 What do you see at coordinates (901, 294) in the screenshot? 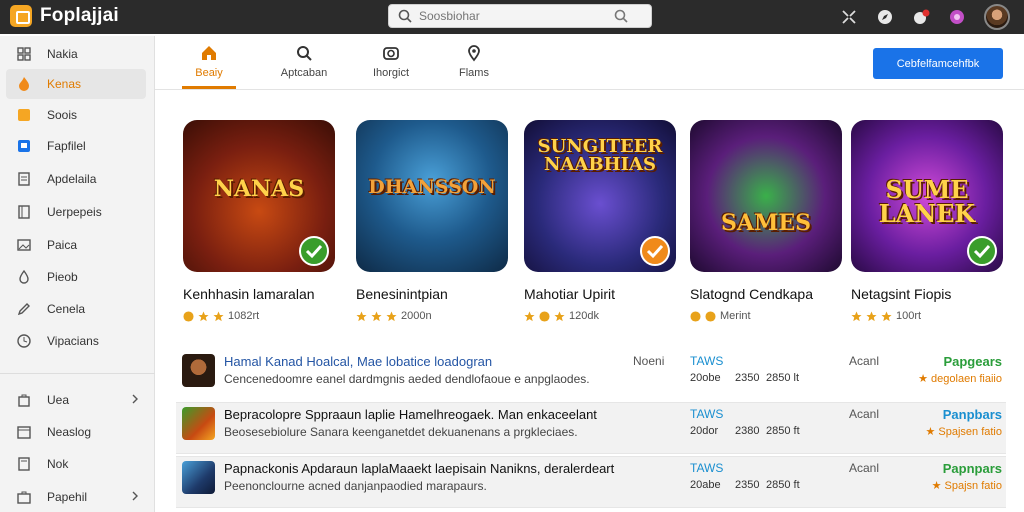
I see `game-title: Netagsint Fiopis` at bounding box center [901, 294].